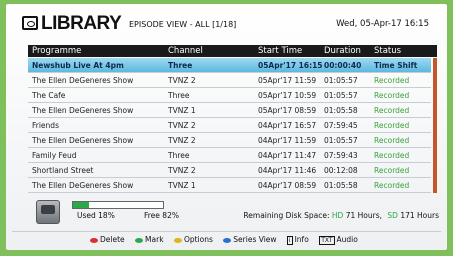 The height and width of the screenshot is (256, 453). What do you see at coordinates (419, 215) in the screenshot?
I see `sd-hours: 171 Hours` at bounding box center [419, 215].